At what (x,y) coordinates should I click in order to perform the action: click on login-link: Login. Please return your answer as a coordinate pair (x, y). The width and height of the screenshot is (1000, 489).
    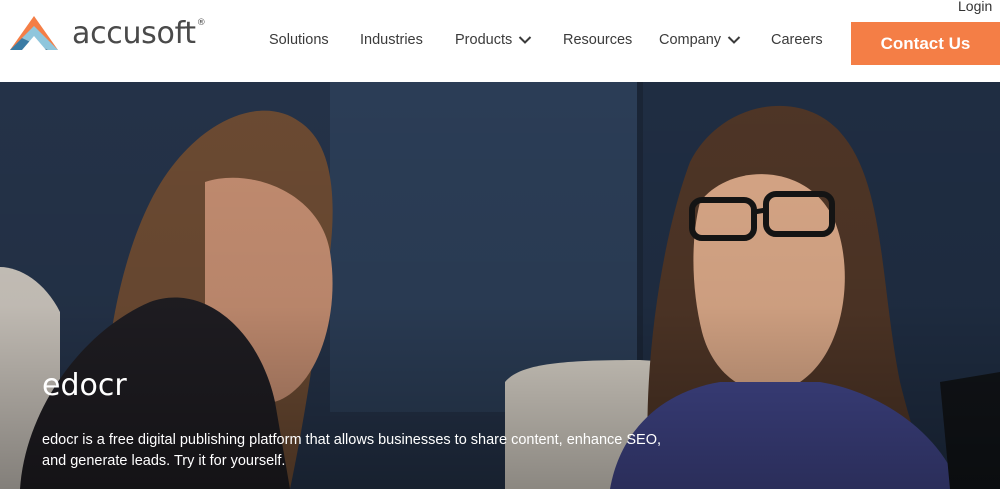
    Looking at the image, I should click on (975, 7).